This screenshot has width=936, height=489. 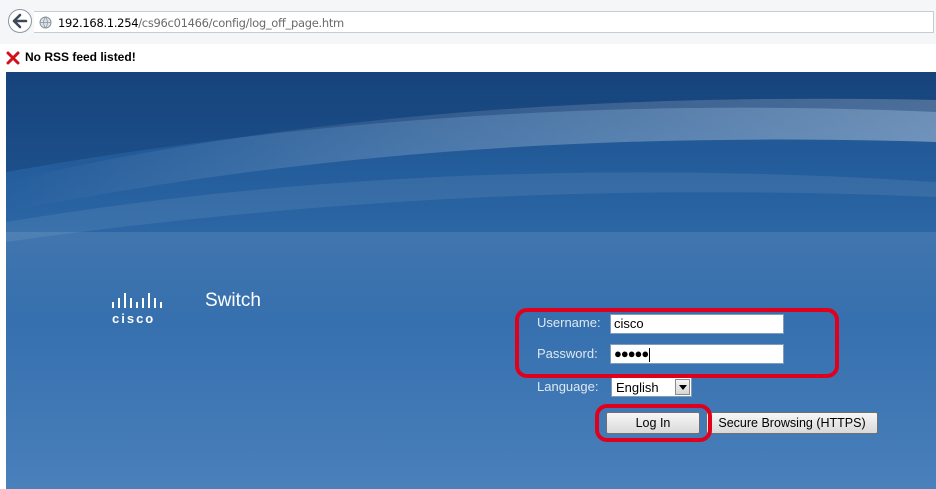 I want to click on credentials-highlight, so click(x=677, y=343).